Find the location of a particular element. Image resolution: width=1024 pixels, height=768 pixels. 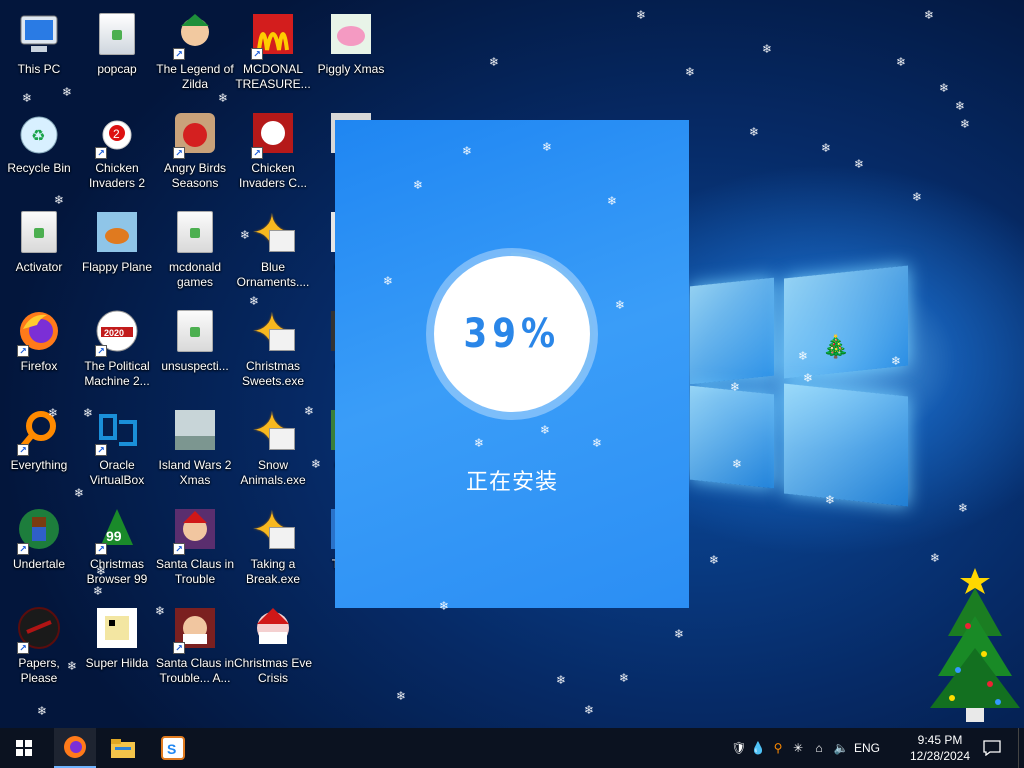

desktop-icon-santa-claus-trouble: ↗ Santa Claus in Trouble is located at coordinates (195, 547).